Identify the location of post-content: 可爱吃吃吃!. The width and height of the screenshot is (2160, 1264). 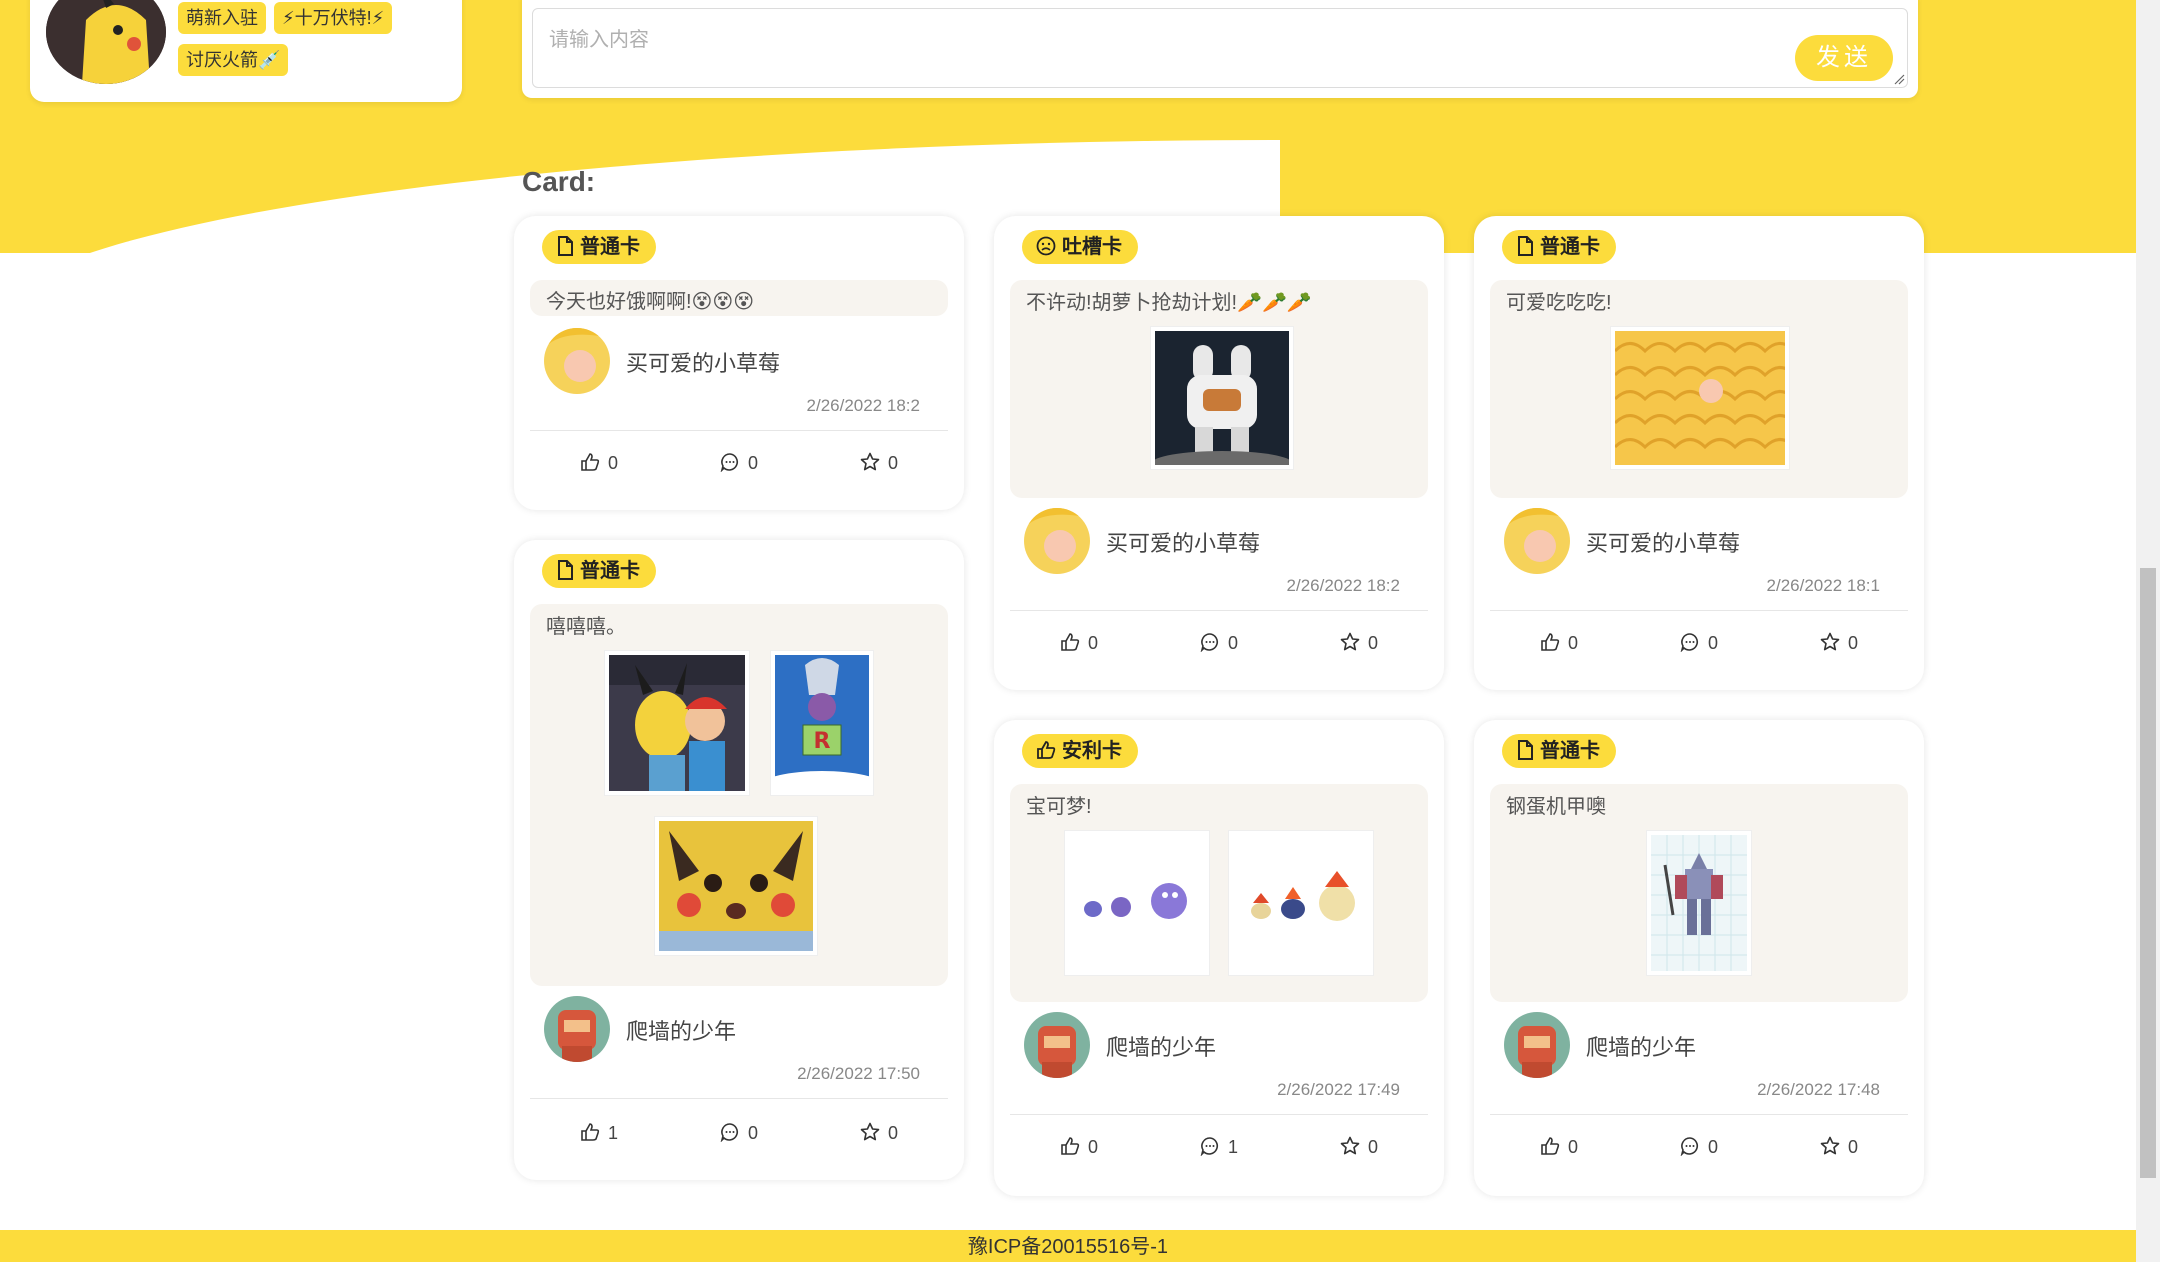
(1699, 389).